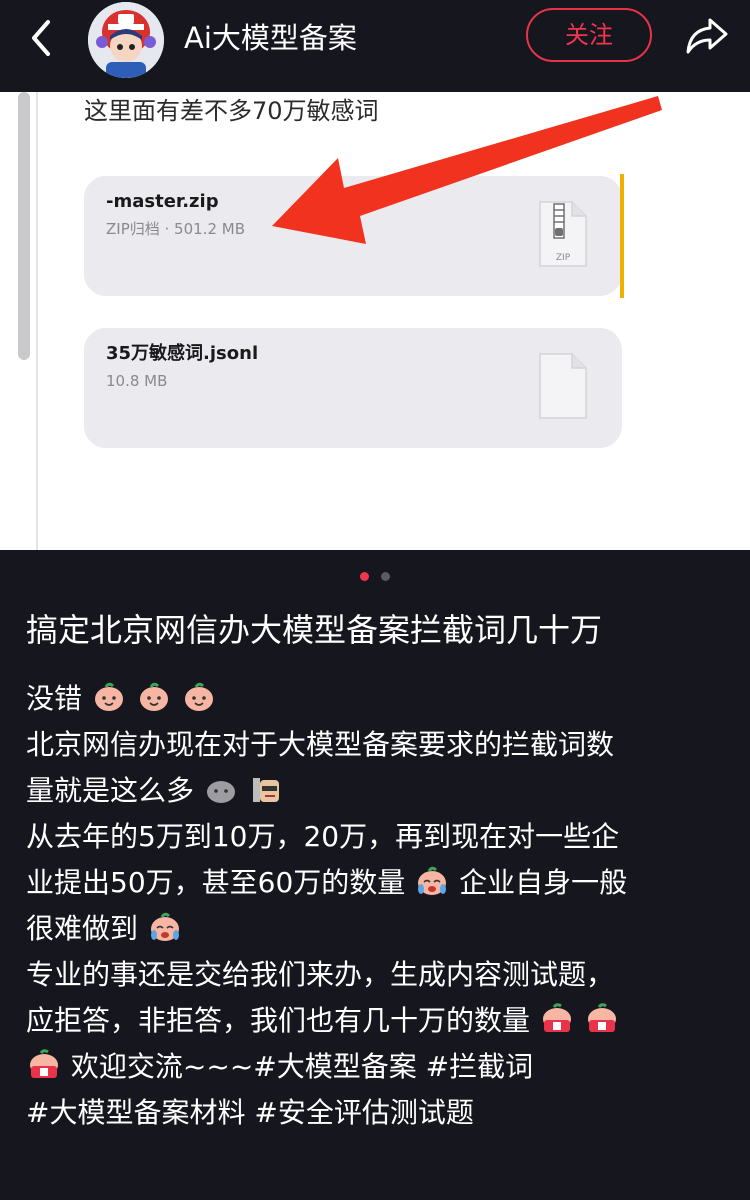 The width and height of the screenshot is (750, 1200). What do you see at coordinates (323, 836) in the screenshot?
I see `body-text: 从去年的5万到10万，20万，再到现在对一些企` at bounding box center [323, 836].